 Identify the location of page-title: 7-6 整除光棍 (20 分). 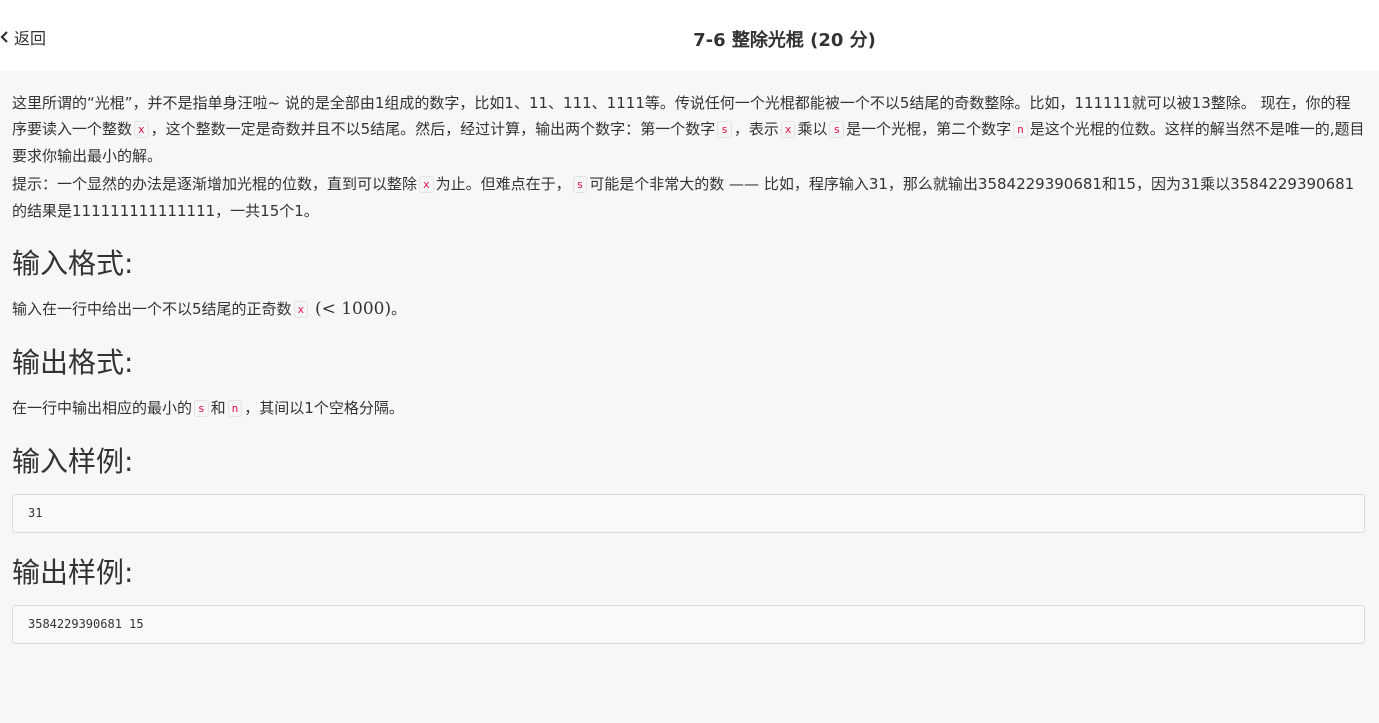
(784, 40).